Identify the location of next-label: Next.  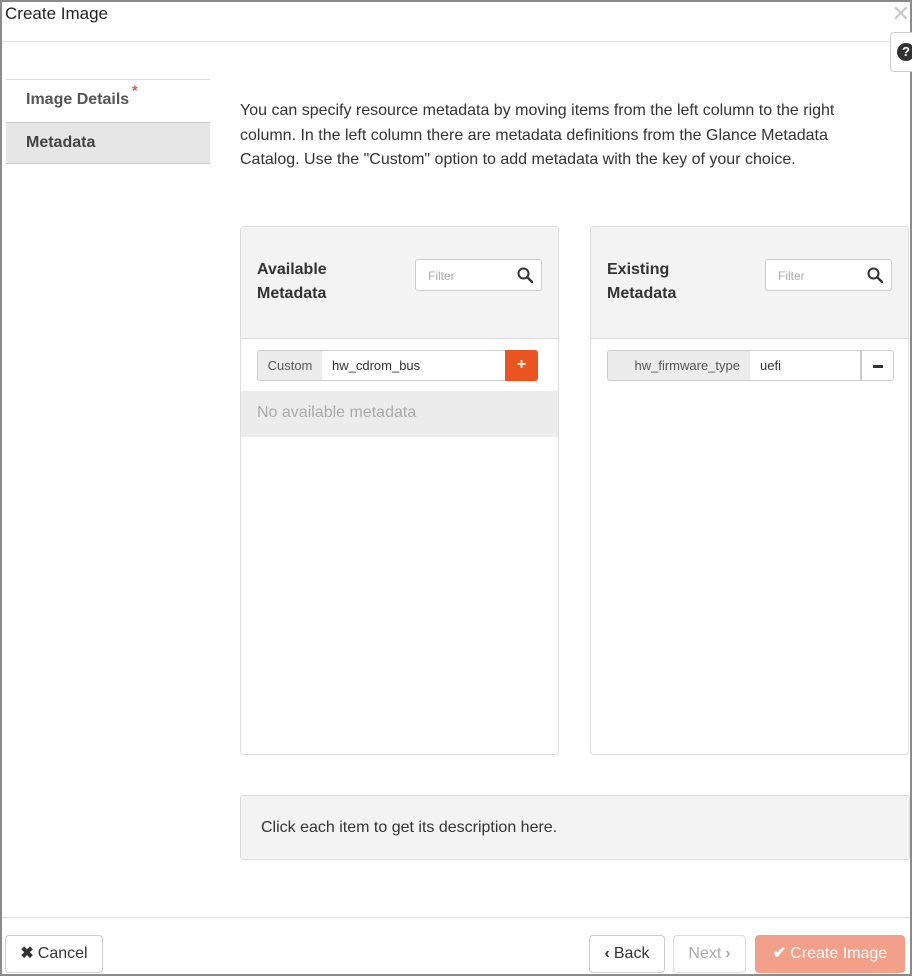
(705, 953).